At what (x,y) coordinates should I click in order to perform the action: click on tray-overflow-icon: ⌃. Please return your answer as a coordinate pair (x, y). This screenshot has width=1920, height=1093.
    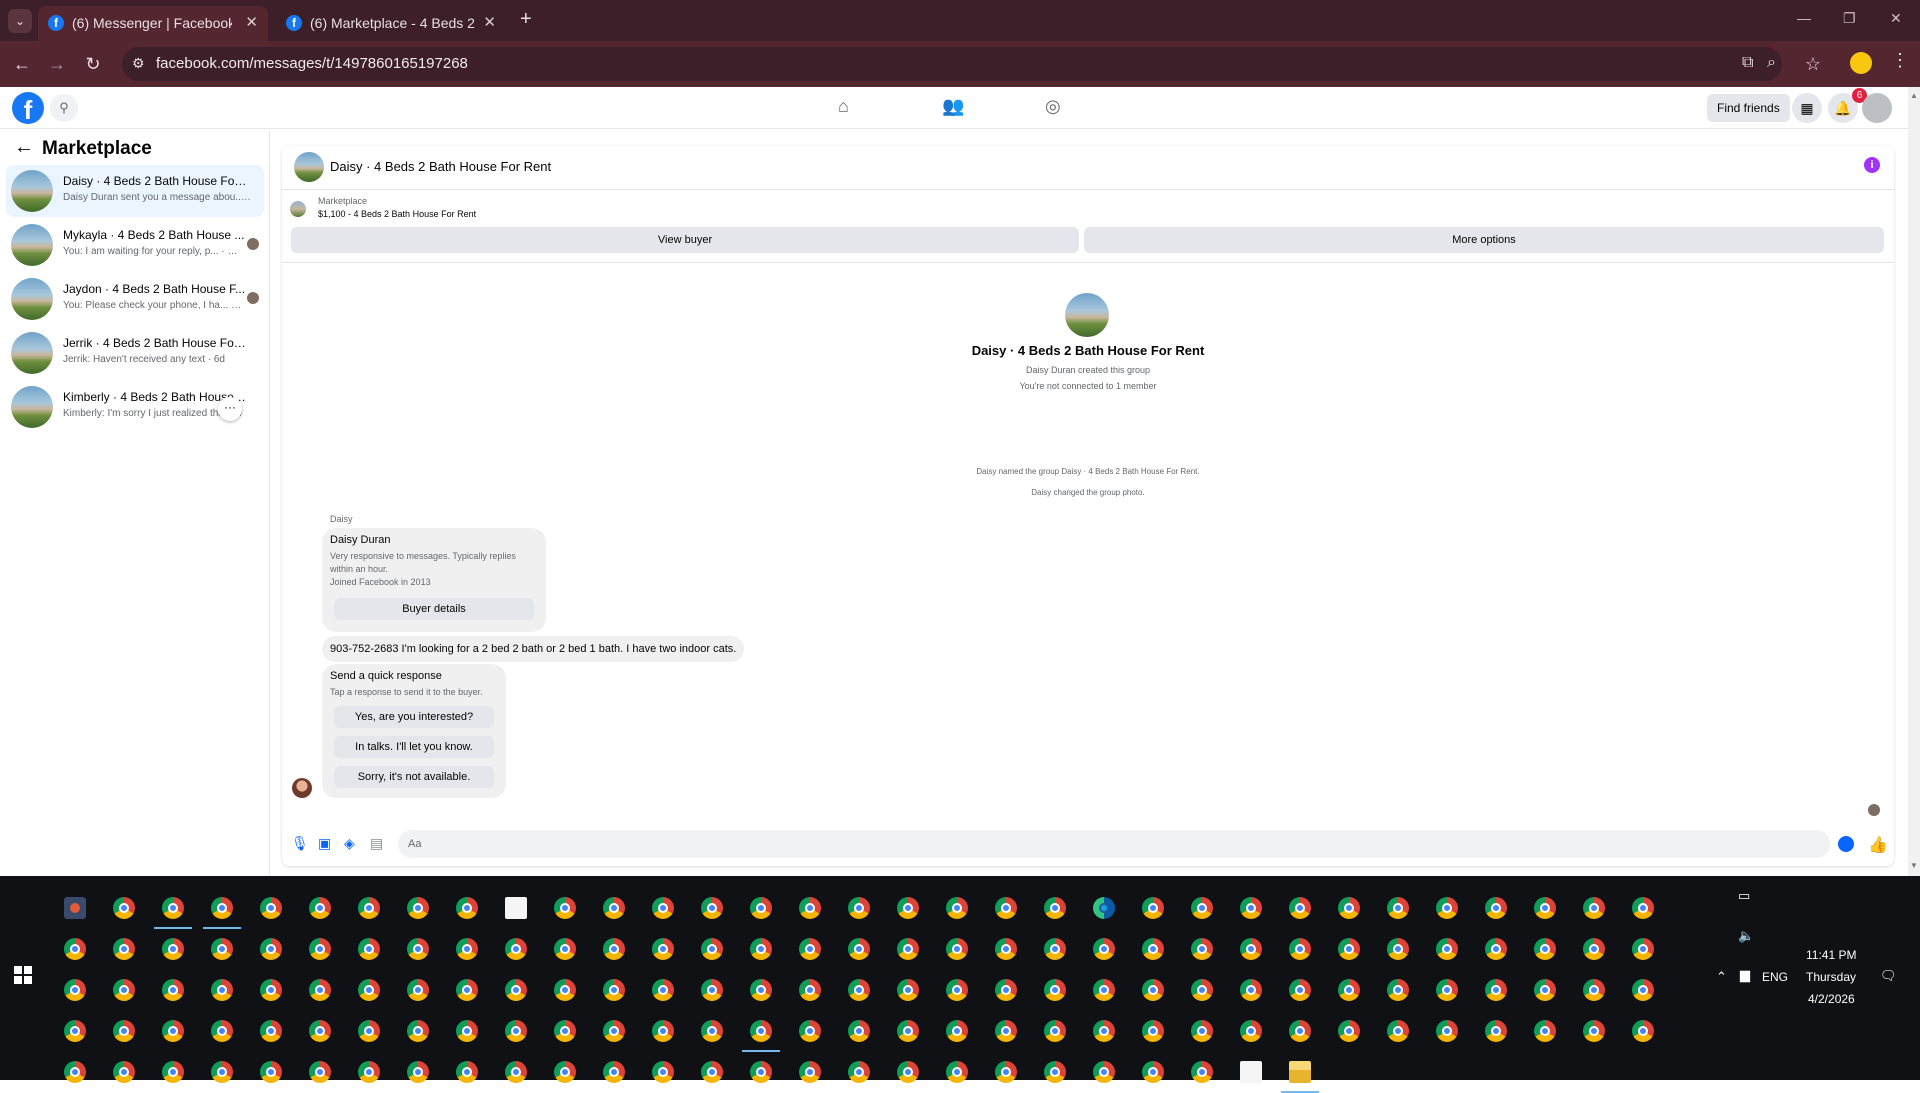
    Looking at the image, I should click on (1721, 977).